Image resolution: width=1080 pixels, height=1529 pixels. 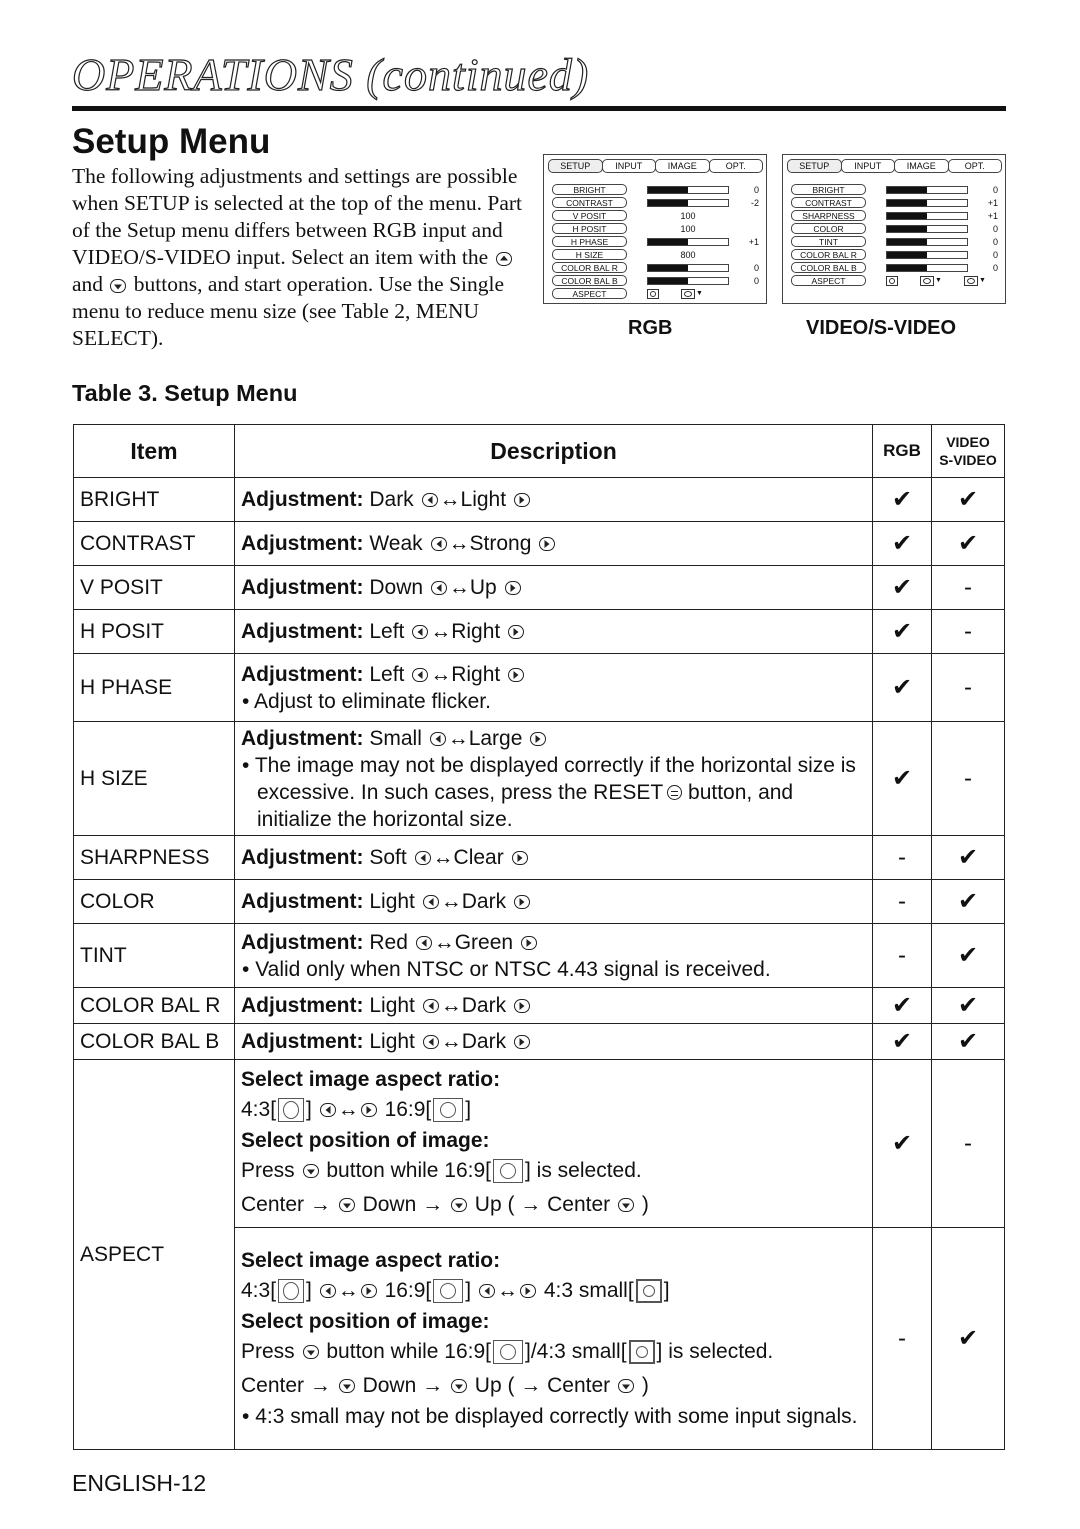 What do you see at coordinates (589, 228) in the screenshot?
I see `osd-row-label: H POSIT` at bounding box center [589, 228].